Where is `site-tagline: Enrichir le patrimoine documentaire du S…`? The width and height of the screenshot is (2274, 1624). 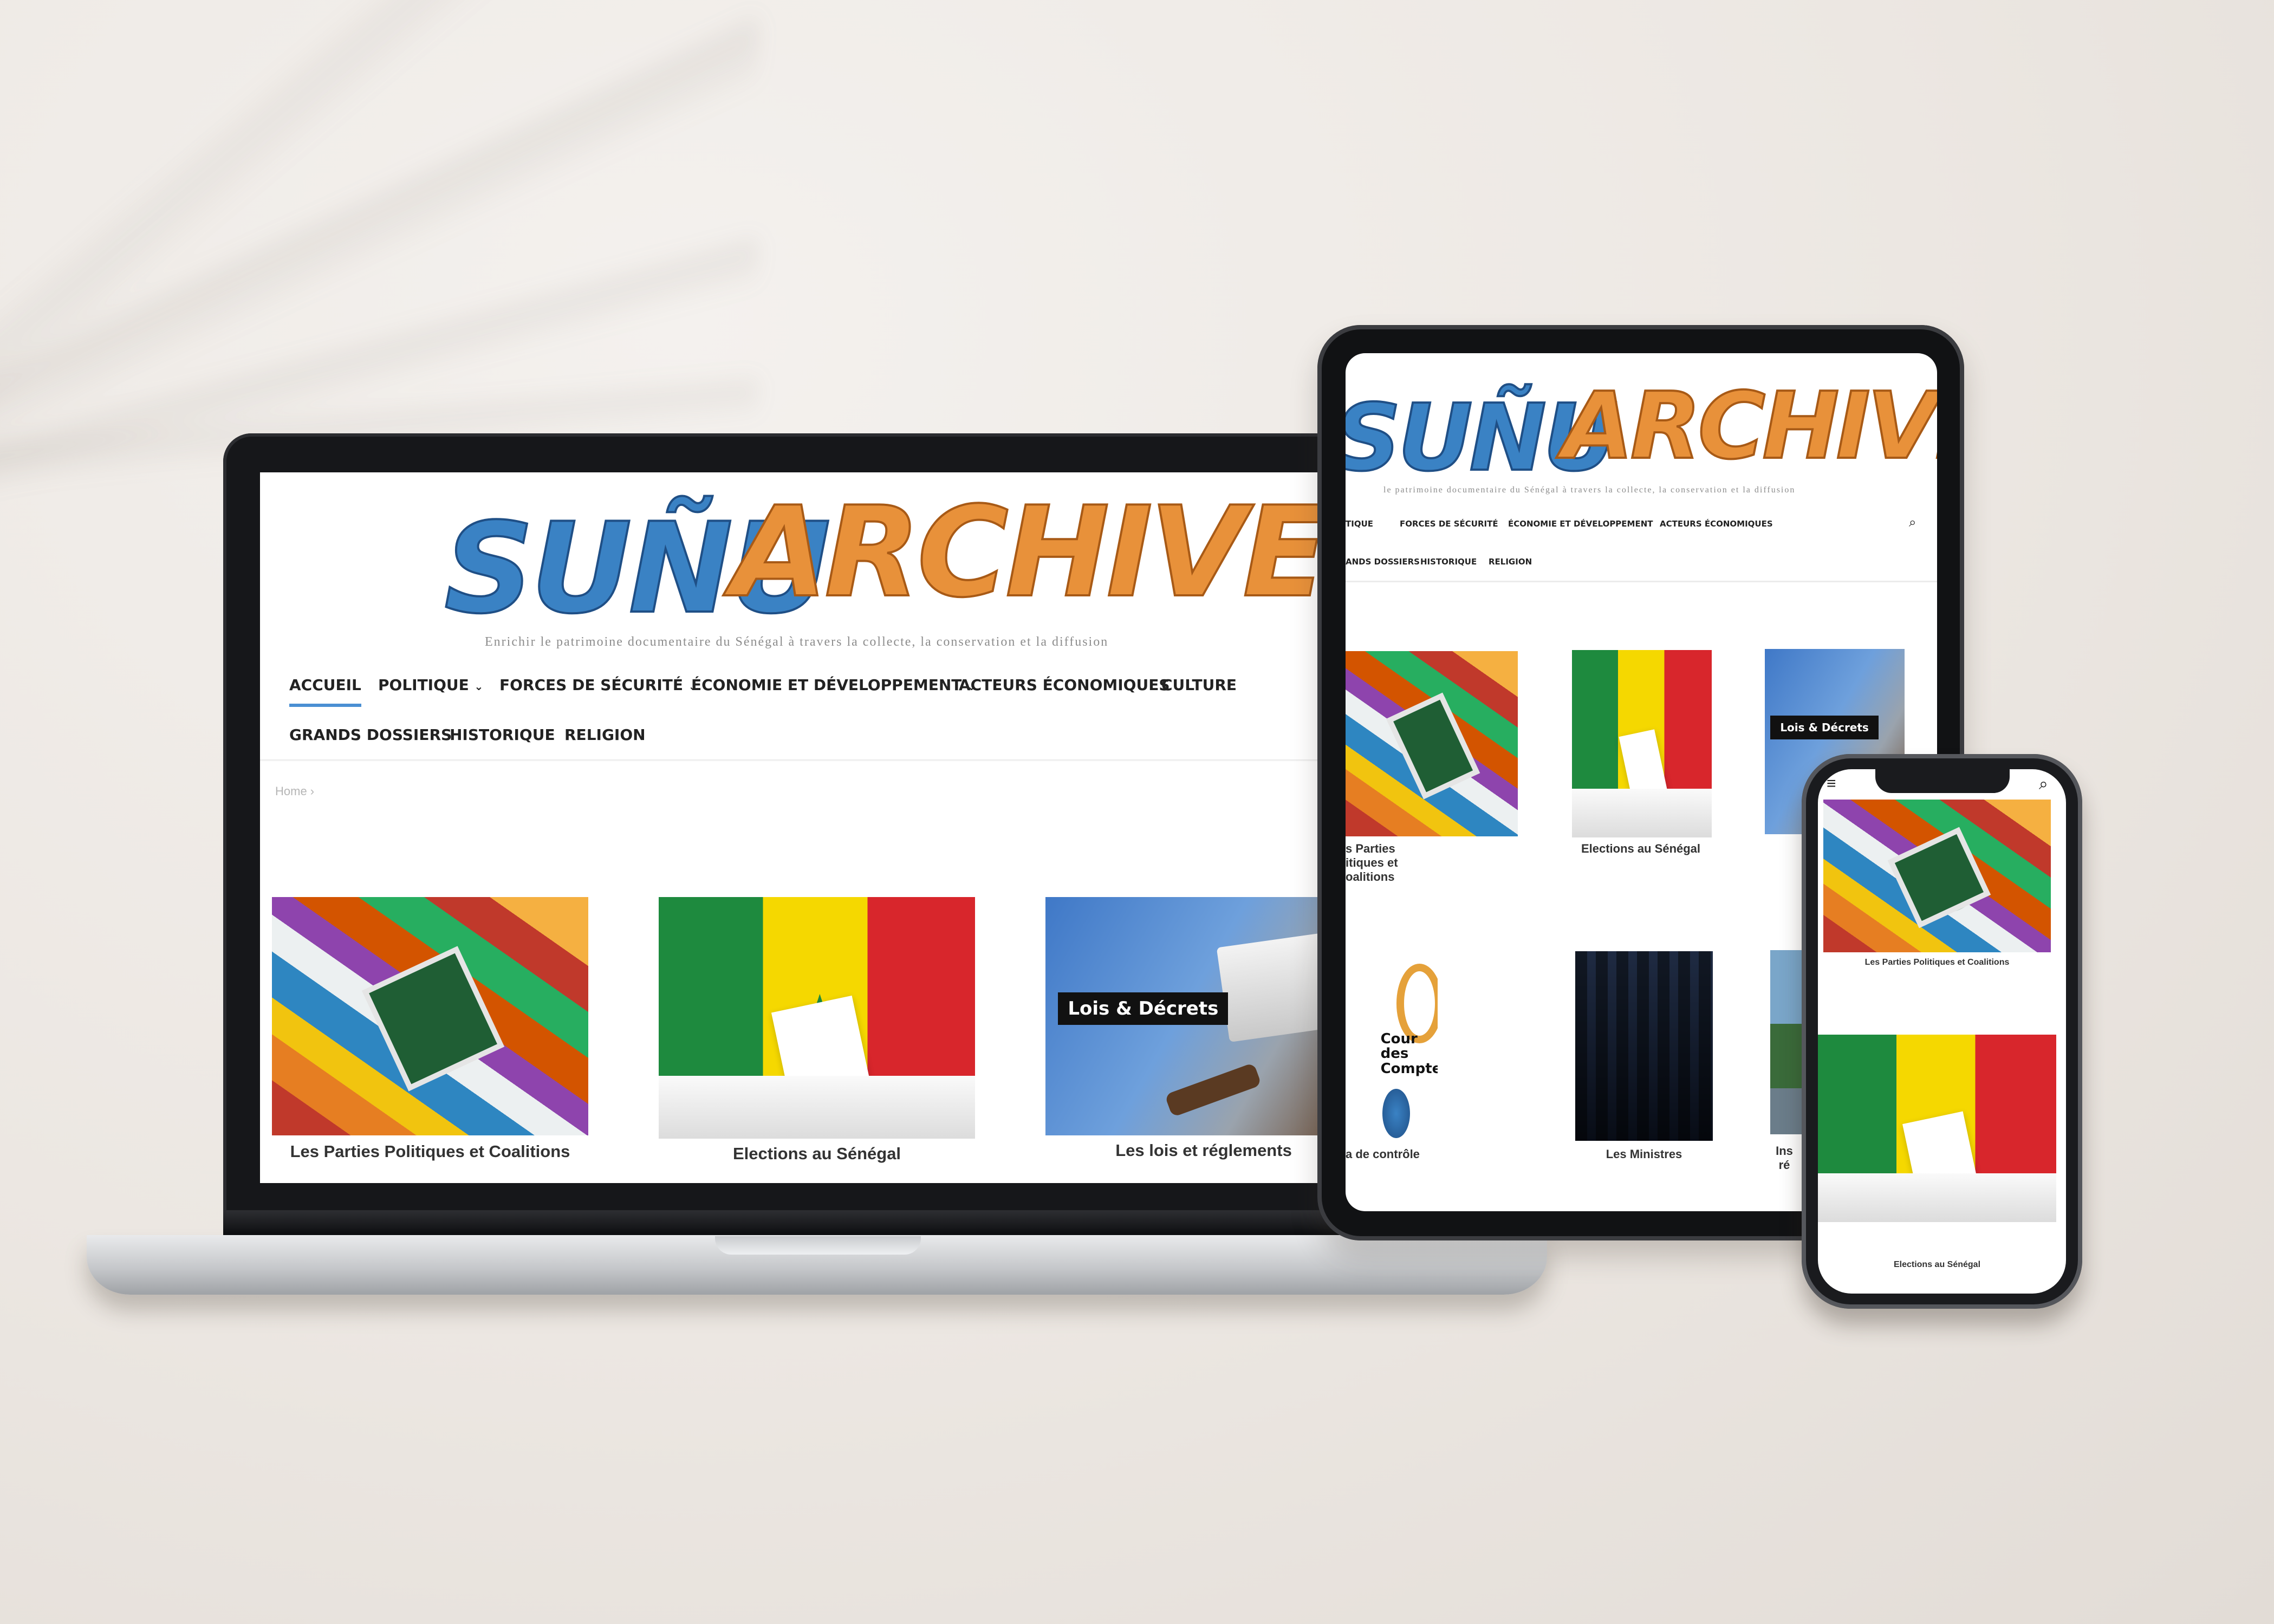
site-tagline: Enrichir le patrimoine documentaire du S… is located at coordinates (797, 642).